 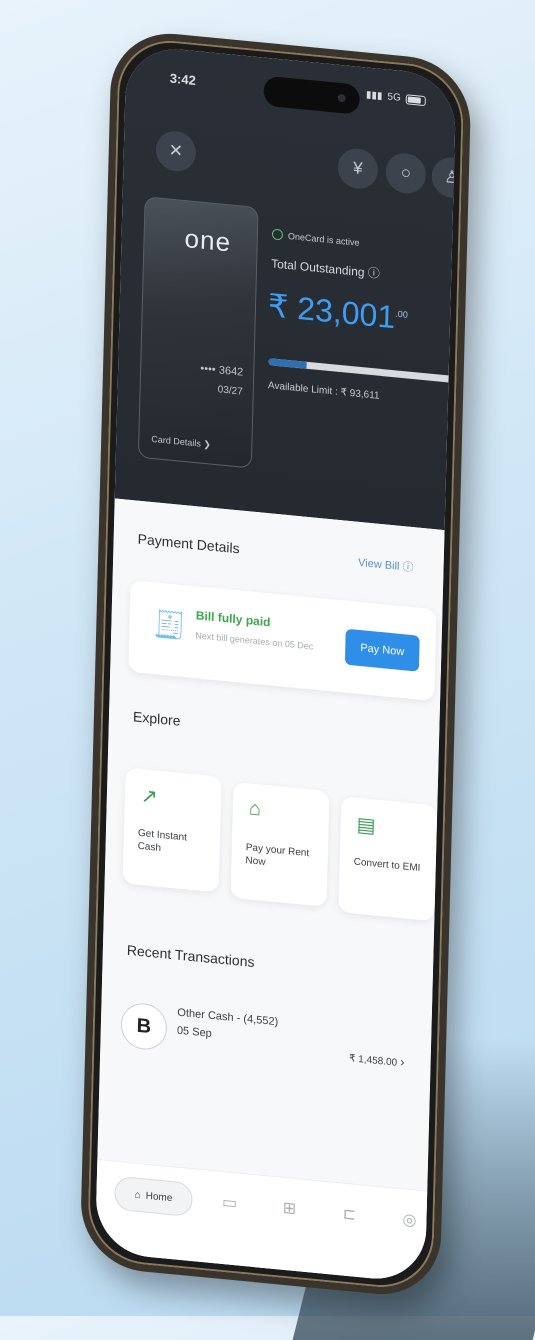 I want to click on outstanding-amount-decimal: .00, so click(x=401, y=314).